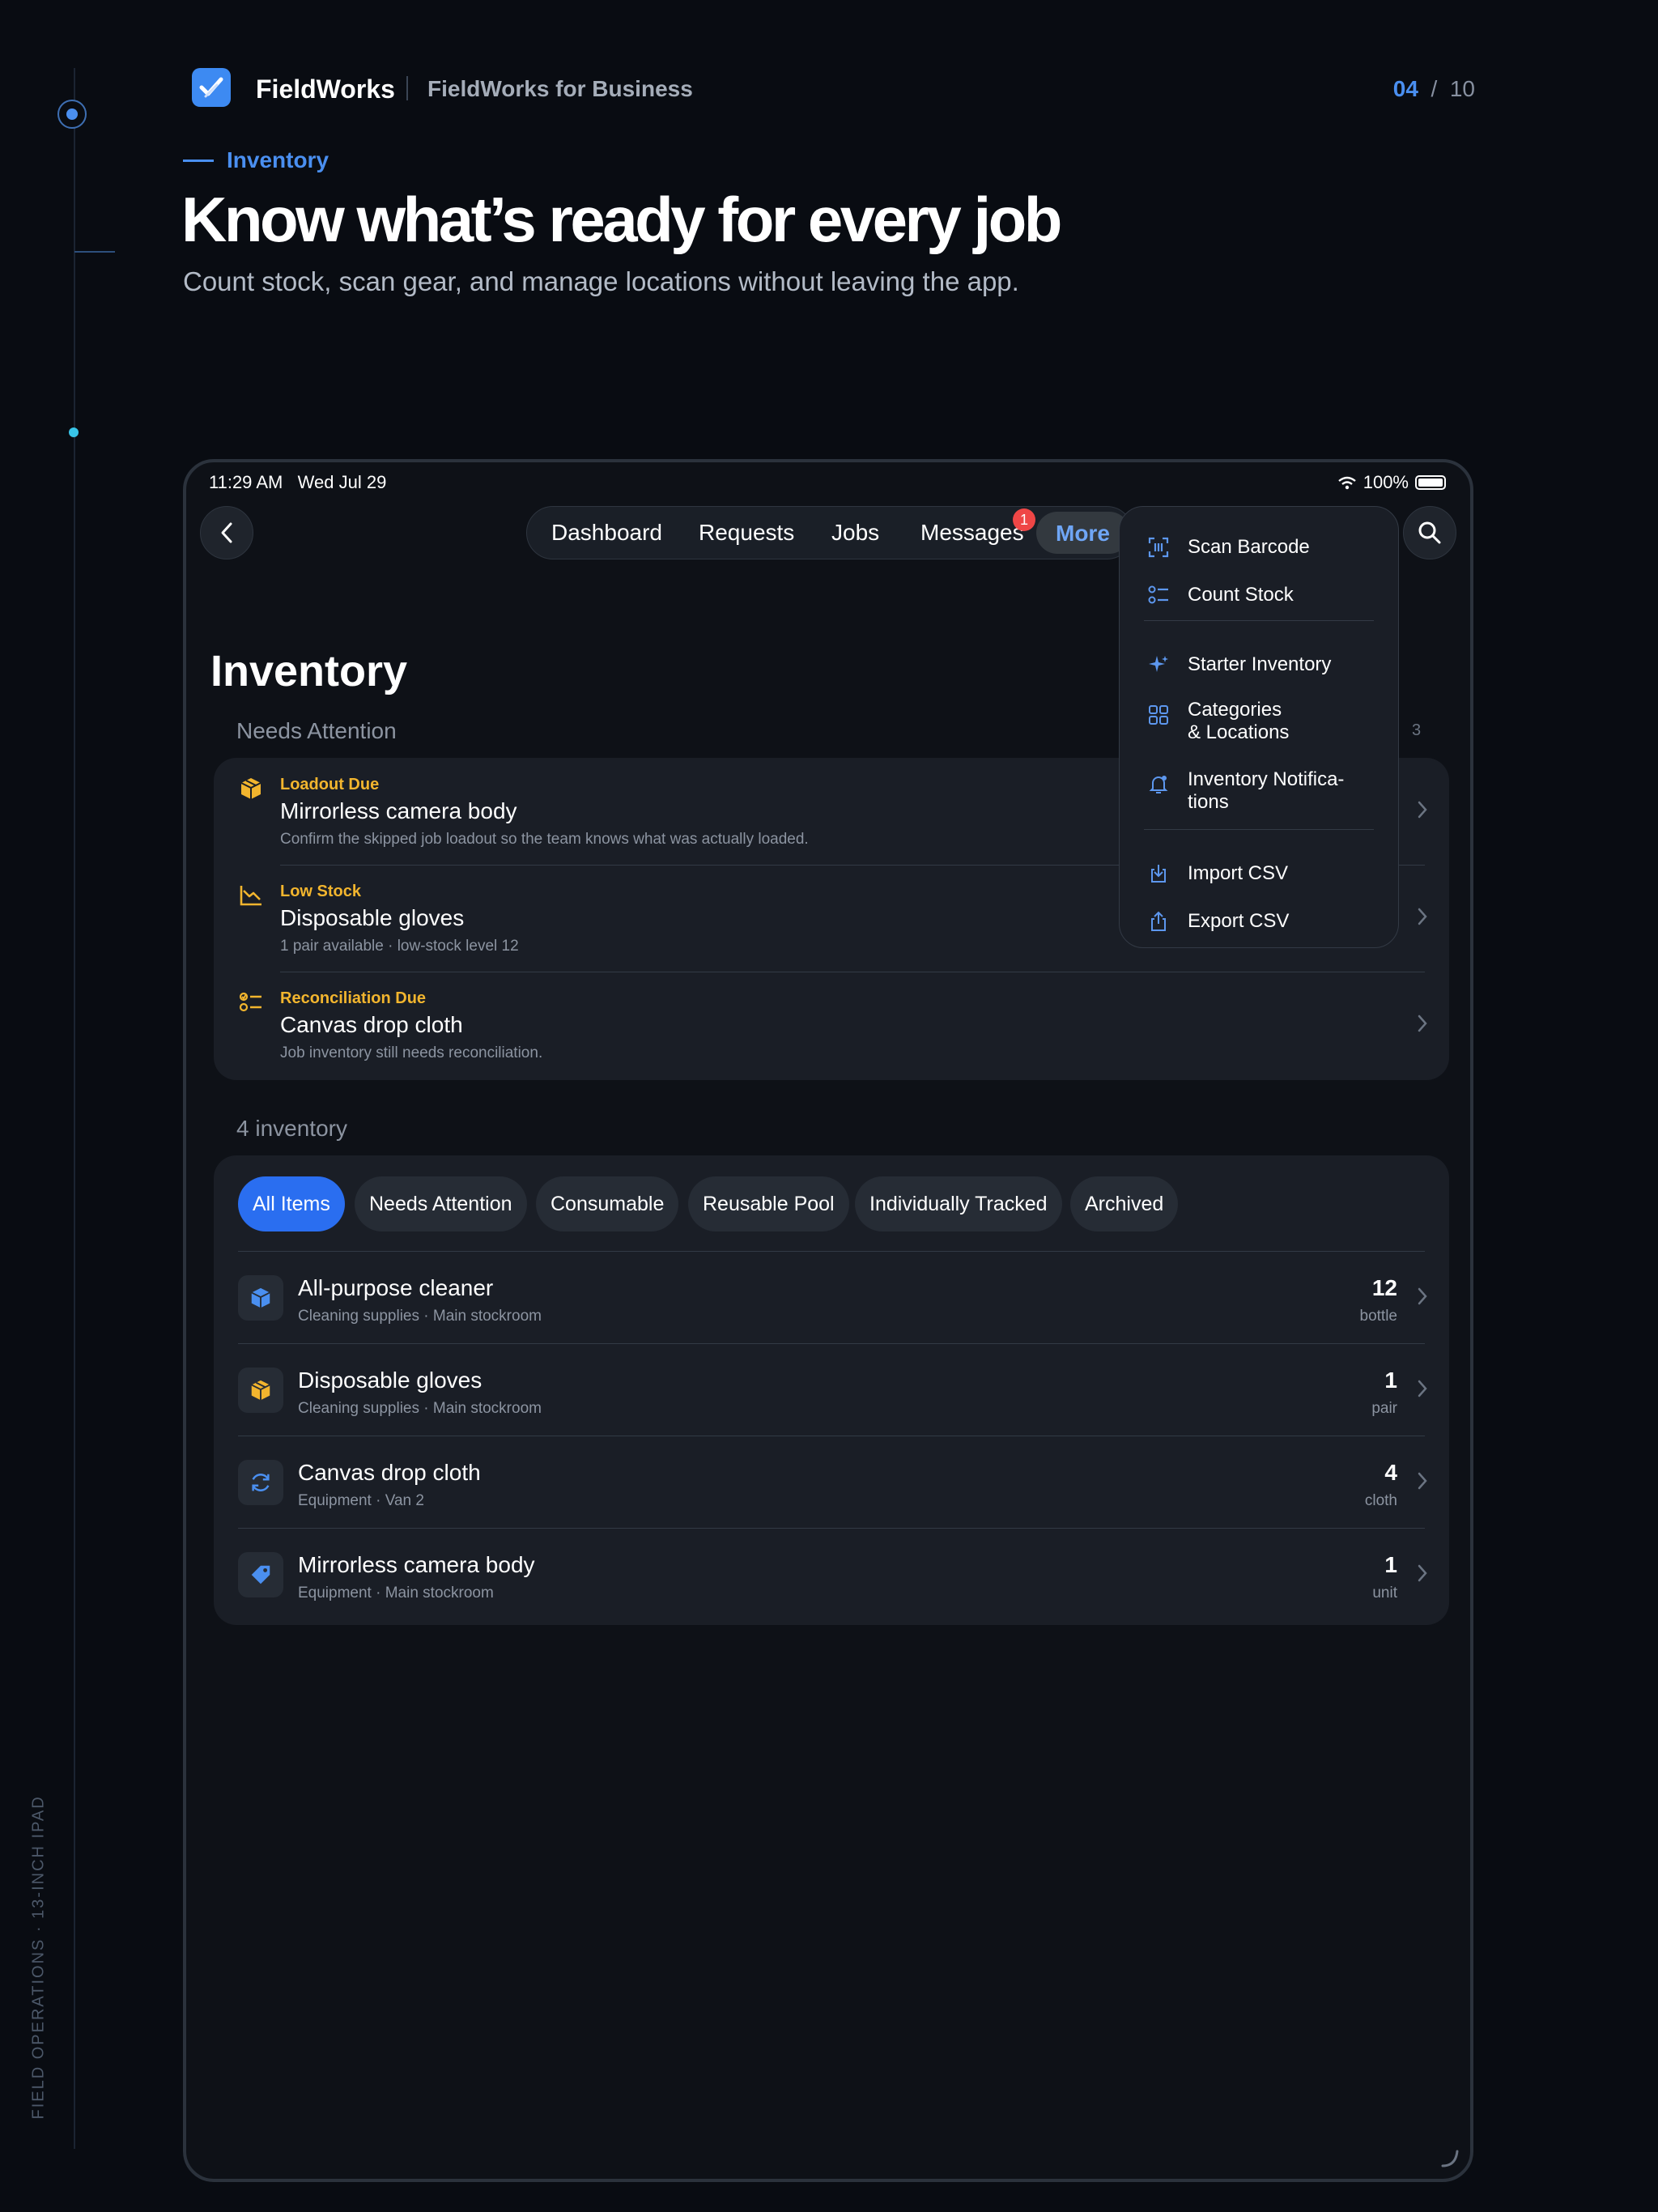 This screenshot has width=1658, height=2212. I want to click on attention-title: Mirrorless camera body, so click(398, 811).